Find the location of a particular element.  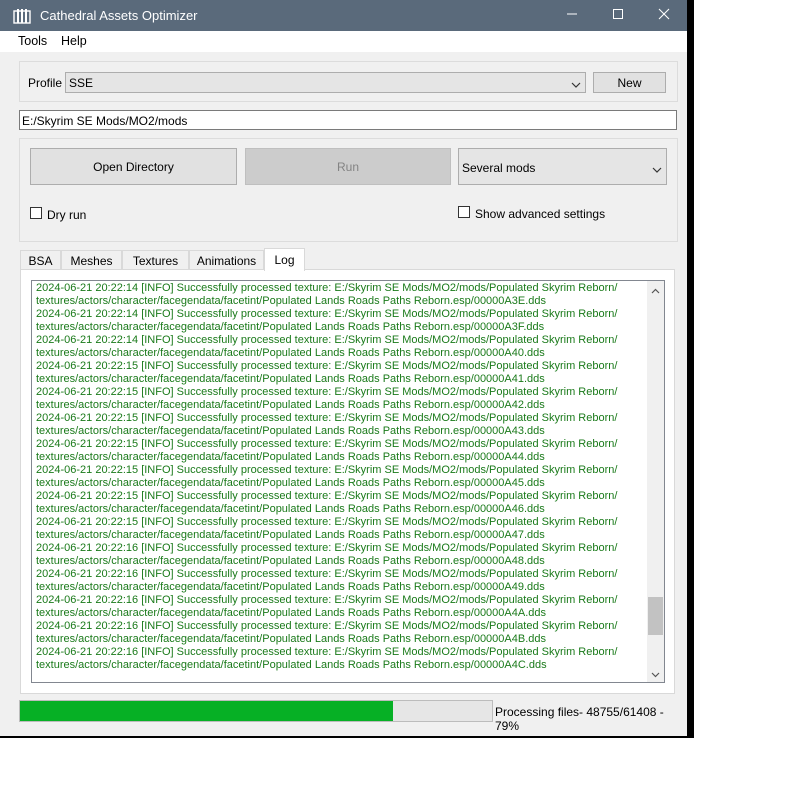

progress-bar is located at coordinates (256, 711).